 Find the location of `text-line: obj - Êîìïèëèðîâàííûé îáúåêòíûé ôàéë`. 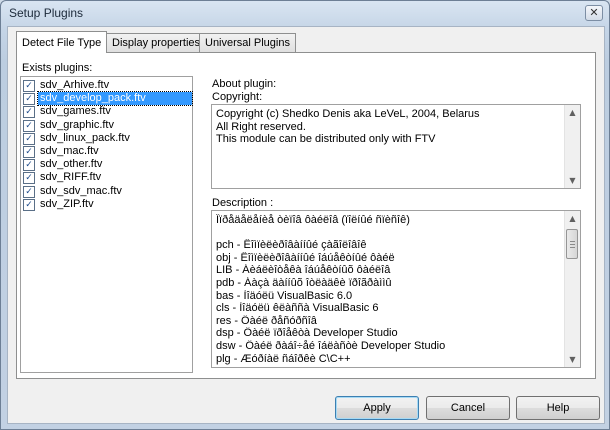

text-line: obj - Êîìïèëèðîâàííûé îáúåêòíûé ôàéë is located at coordinates (305, 257).